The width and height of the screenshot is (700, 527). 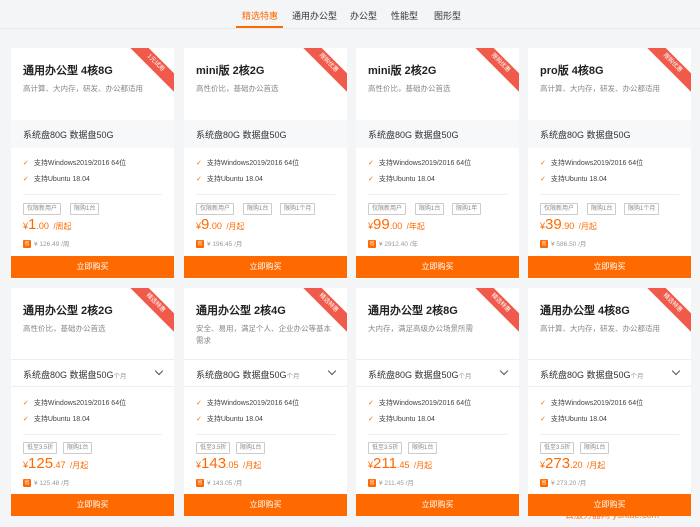 I want to click on watermark-text: 云服务器网 yuntue.com, so click(x=612, y=515).